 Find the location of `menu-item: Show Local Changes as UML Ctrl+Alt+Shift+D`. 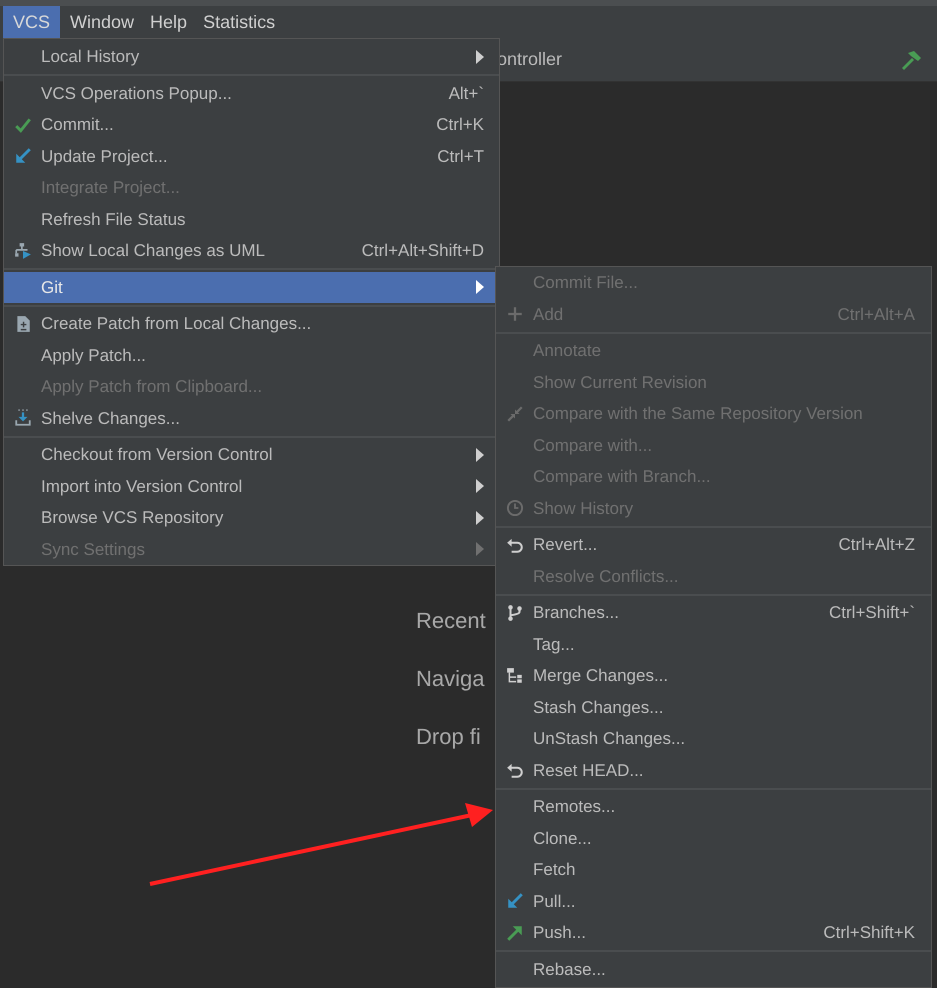

menu-item: Show Local Changes as UML Ctrl+Alt+Shift+D is located at coordinates (251, 250).